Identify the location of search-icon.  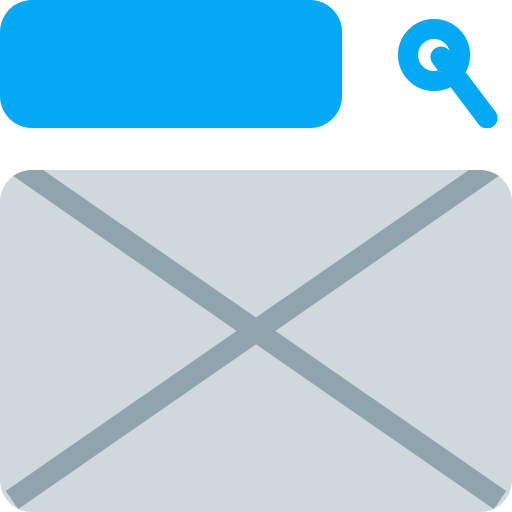
(448, 64).